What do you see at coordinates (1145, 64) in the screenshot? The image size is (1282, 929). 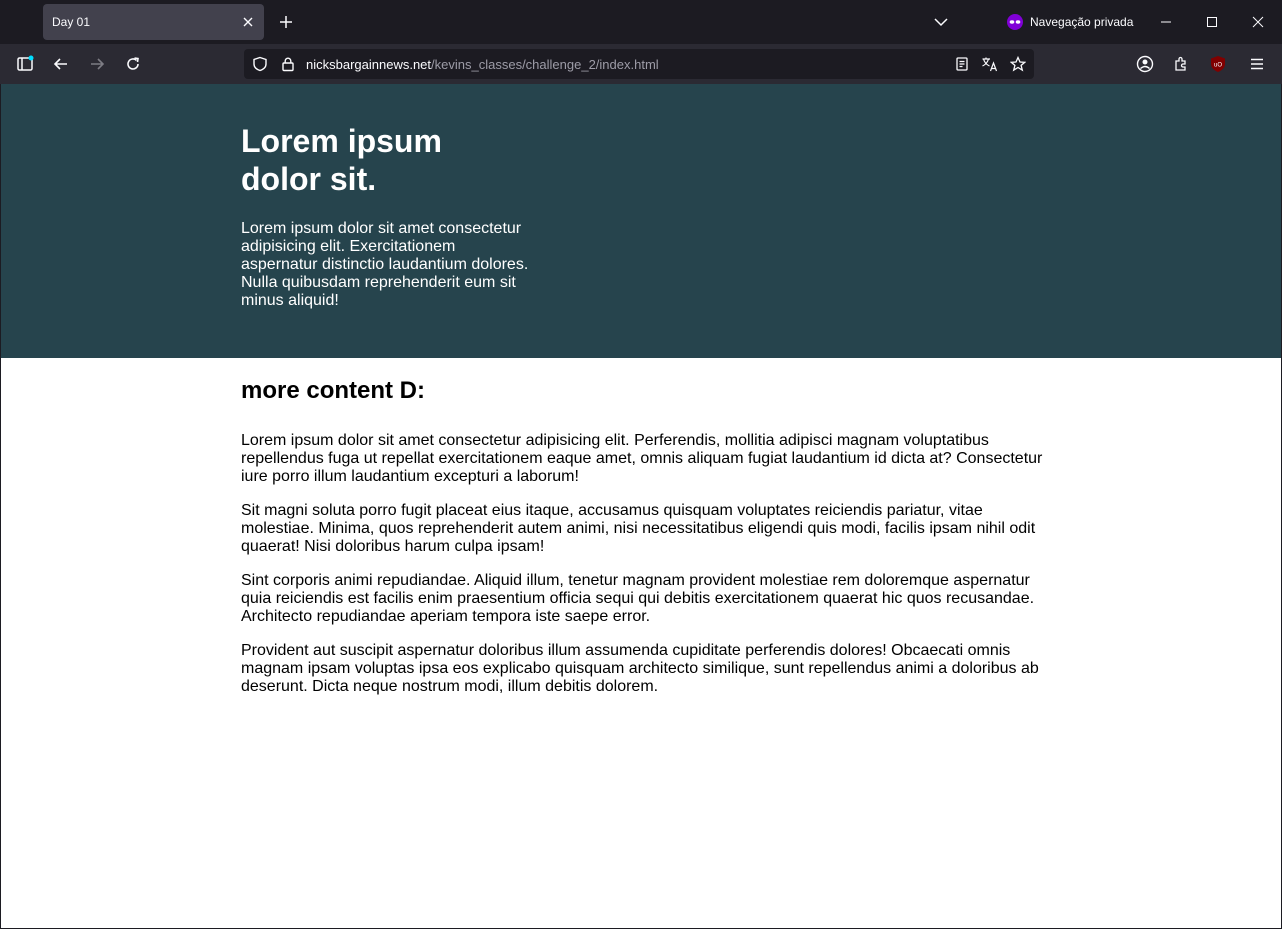 I see `account-icon` at bounding box center [1145, 64].